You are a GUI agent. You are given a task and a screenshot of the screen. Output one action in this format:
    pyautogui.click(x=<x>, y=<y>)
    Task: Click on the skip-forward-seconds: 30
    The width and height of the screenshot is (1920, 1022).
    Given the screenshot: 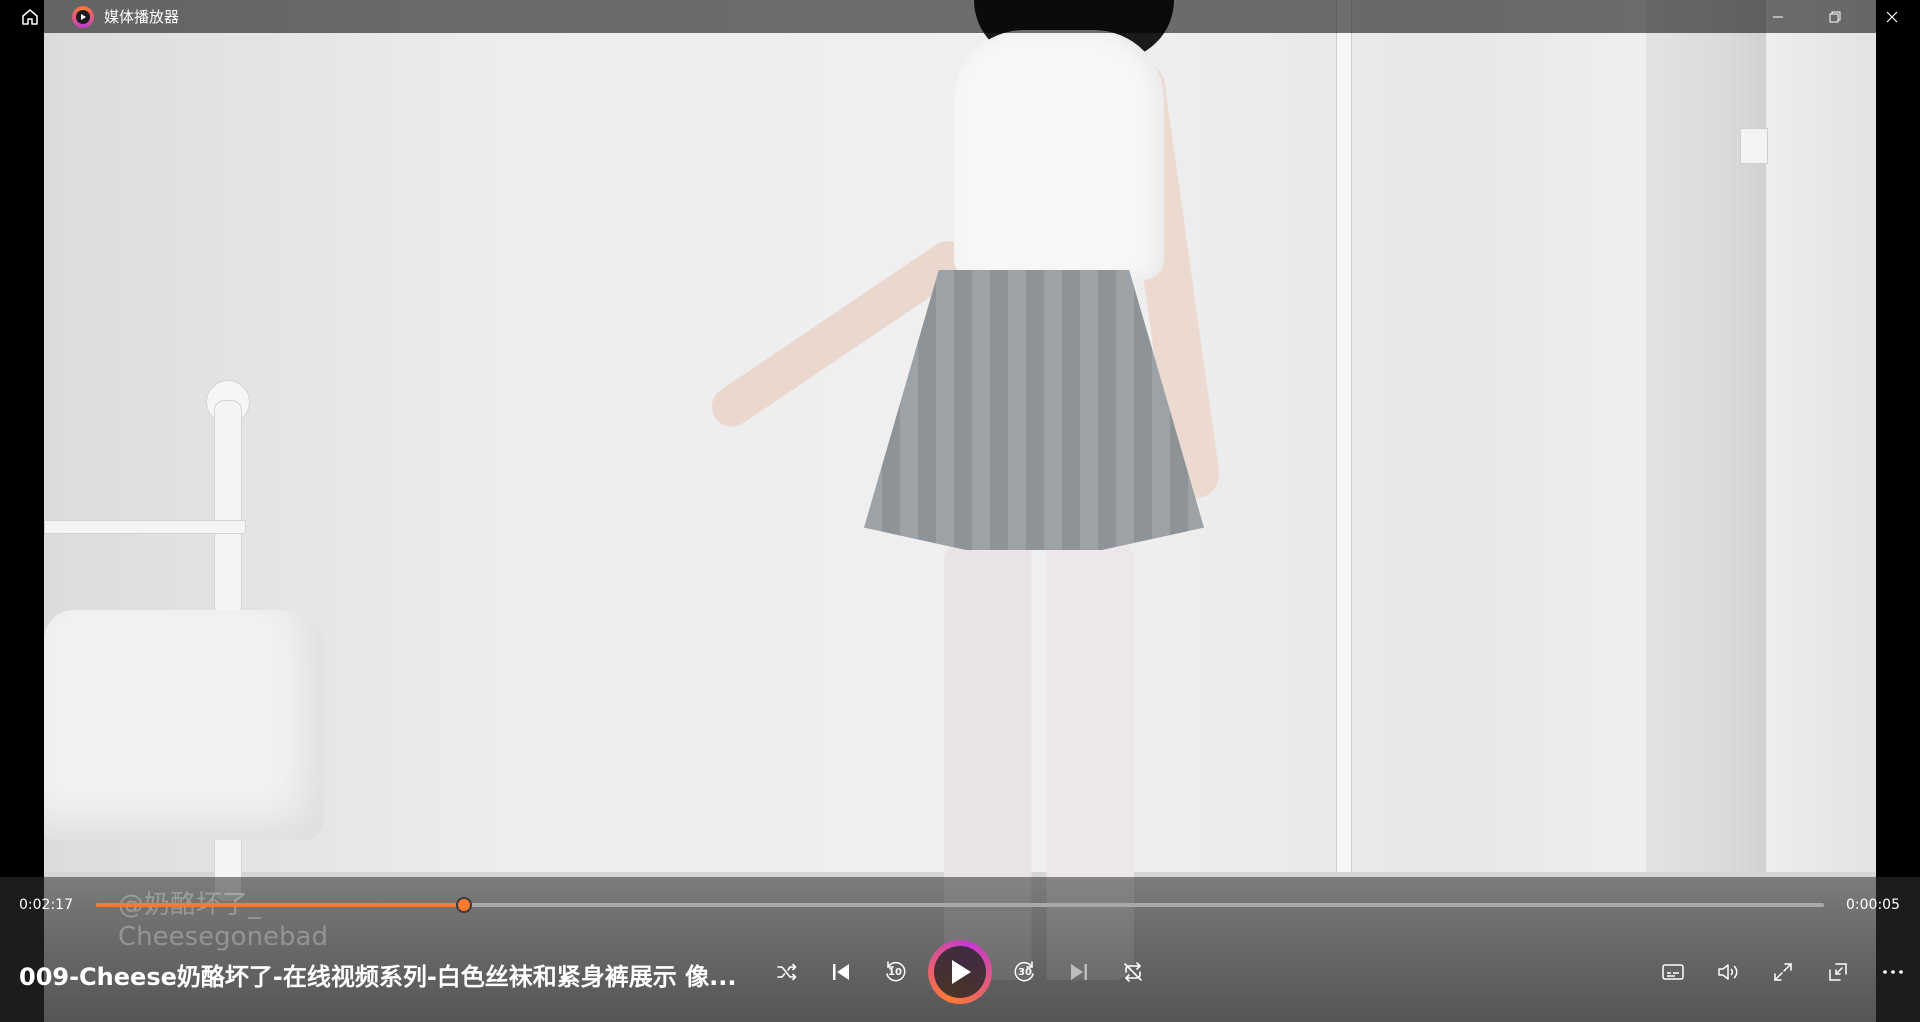 What is the action you would take?
    pyautogui.click(x=1025, y=972)
    